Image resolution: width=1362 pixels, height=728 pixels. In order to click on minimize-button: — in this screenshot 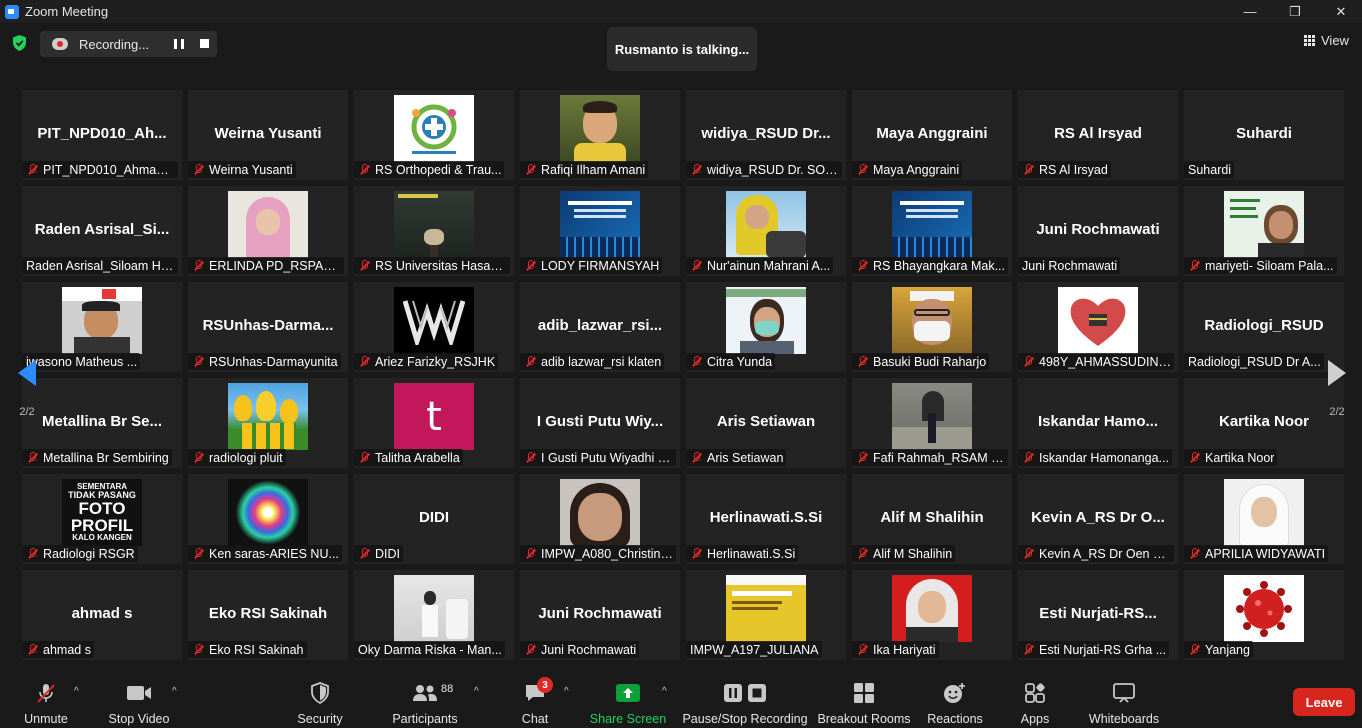, I will do `click(1250, 11)`.